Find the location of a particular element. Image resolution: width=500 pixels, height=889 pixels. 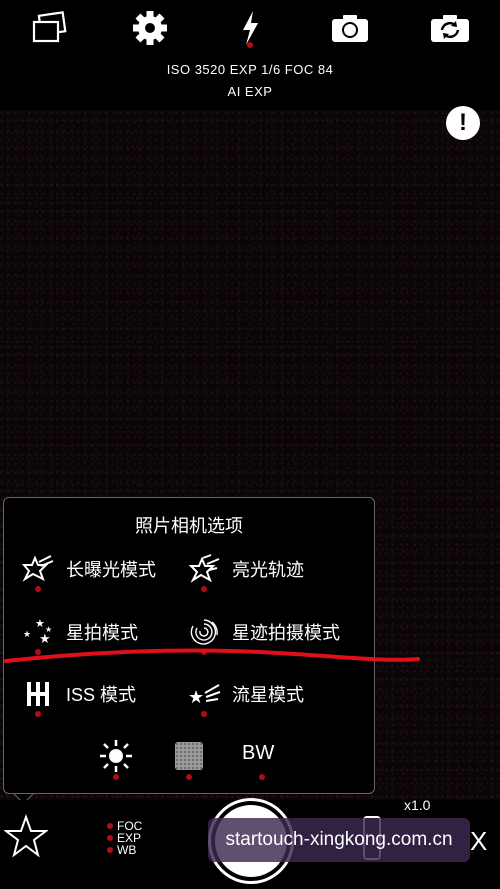

gallery-icon is located at coordinates (49, 28).